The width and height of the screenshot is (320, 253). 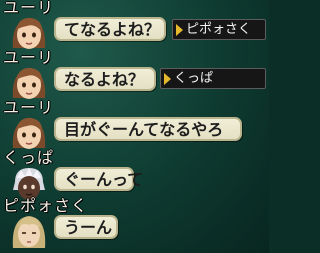 What do you see at coordinates (105, 79) in the screenshot?
I see `speech-bubble: なるよね？` at bounding box center [105, 79].